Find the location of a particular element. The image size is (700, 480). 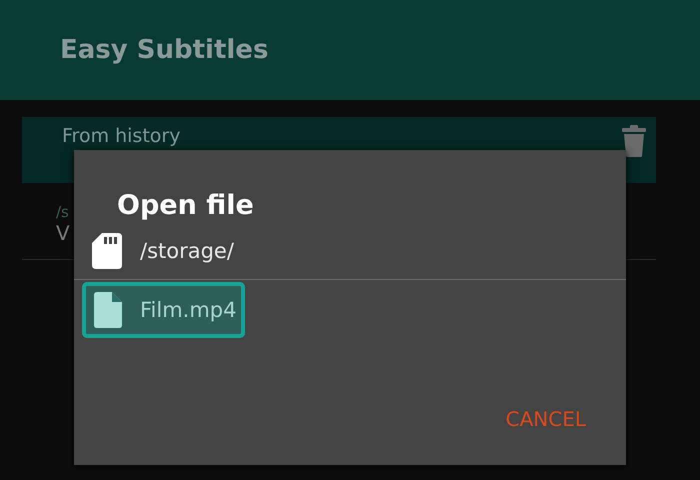

history-header-label: From history is located at coordinates (121, 136).